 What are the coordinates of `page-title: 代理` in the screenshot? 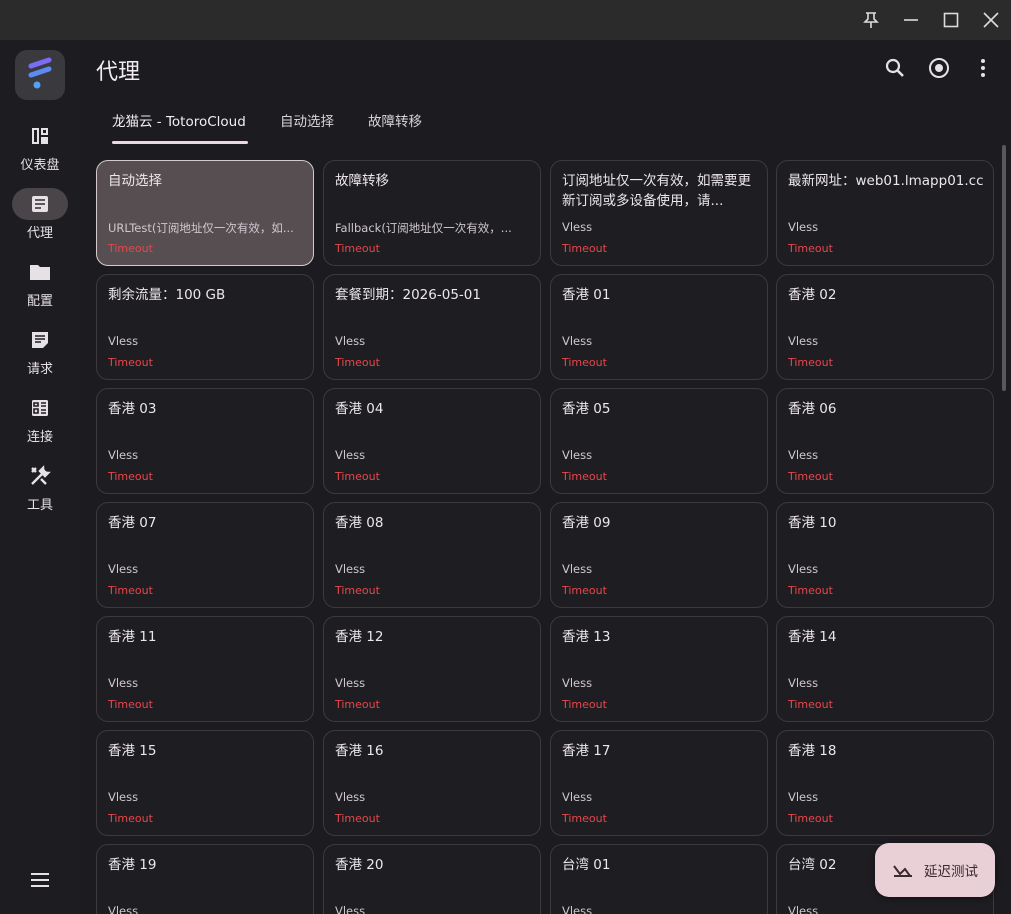 It's located at (118, 72).